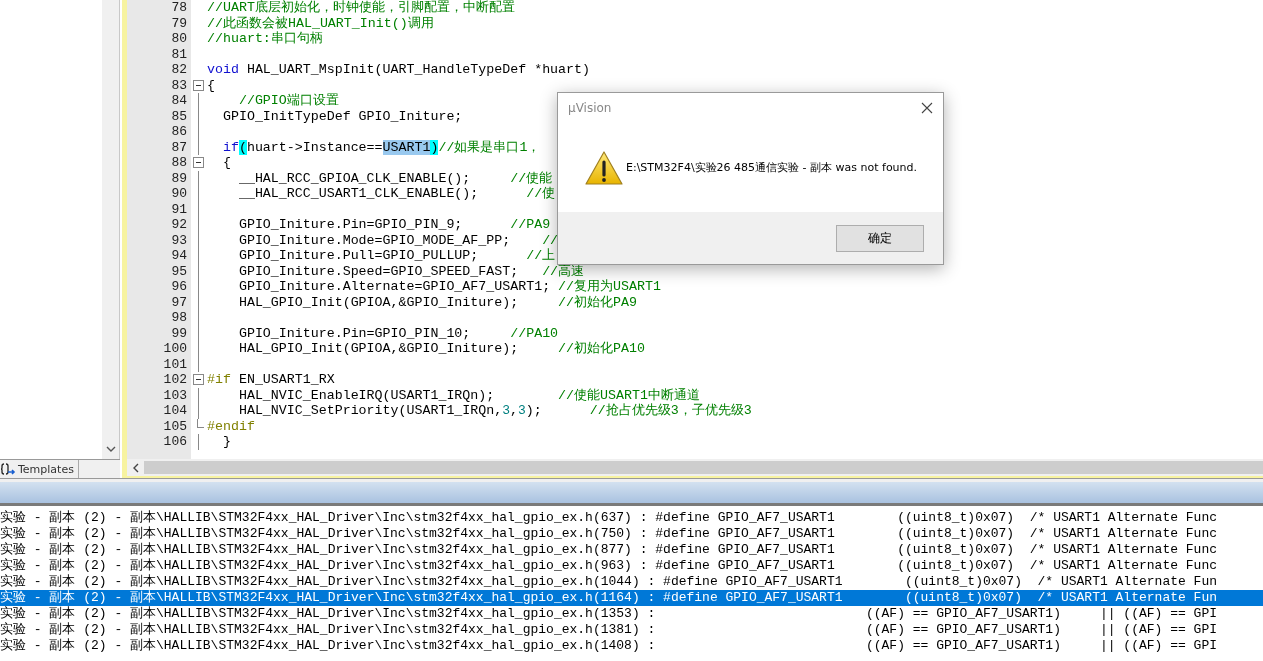 This screenshot has height=661, width=1263. I want to click on search-result-row: 实验 - 副本 (2) - 副本\HALLIB\STM32F4xx_HAL_Driver\Inc\stm32f4xx_hal_gpio_ex.h(1353) : ((AF) == GPIO_AF7_USART1) || ((AF) == GPI, so click(608, 614).